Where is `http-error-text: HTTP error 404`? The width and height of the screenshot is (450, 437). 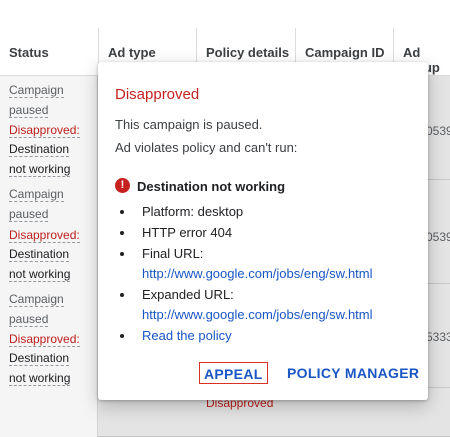
http-error-text: HTTP error 404 is located at coordinates (187, 232).